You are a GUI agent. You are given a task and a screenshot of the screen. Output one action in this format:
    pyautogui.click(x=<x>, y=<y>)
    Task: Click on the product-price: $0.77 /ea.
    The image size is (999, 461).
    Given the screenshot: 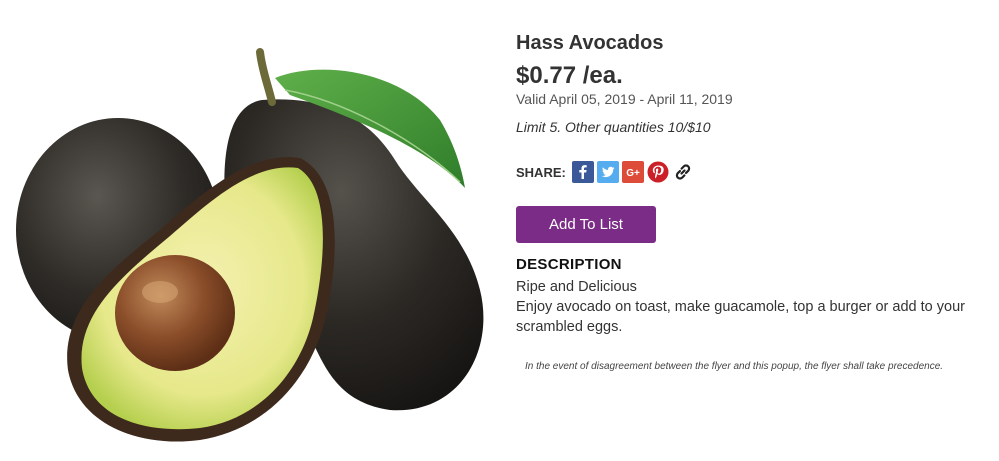 What is the action you would take?
    pyautogui.click(x=569, y=75)
    